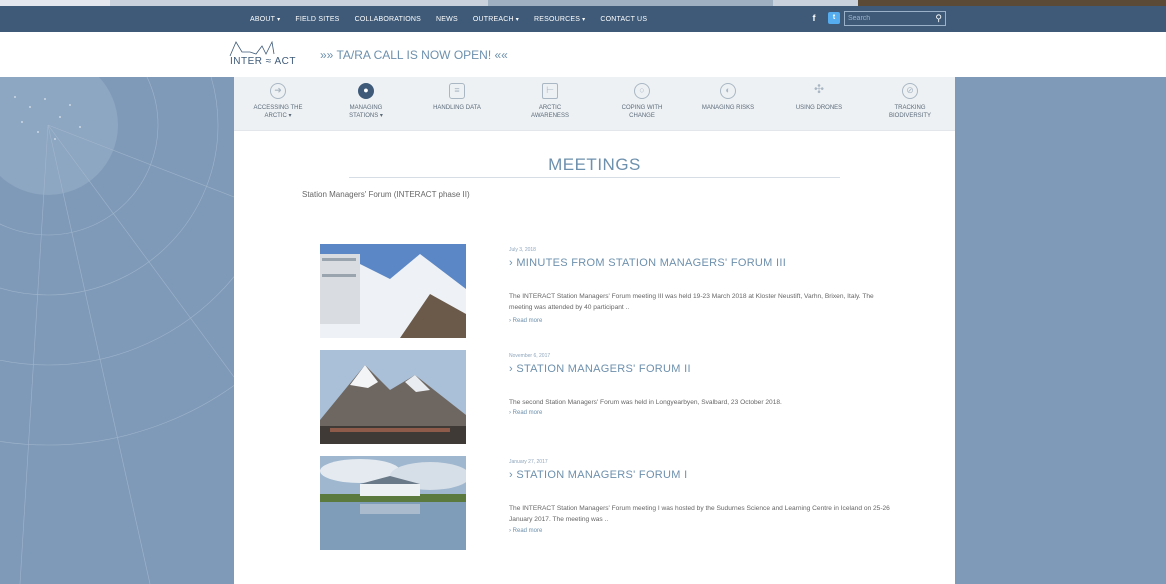 This screenshot has height=584, width=1166. Describe the element at coordinates (600, 369) in the screenshot. I see `post-title-link: › STATION MANAGERS' FORUM II` at that location.